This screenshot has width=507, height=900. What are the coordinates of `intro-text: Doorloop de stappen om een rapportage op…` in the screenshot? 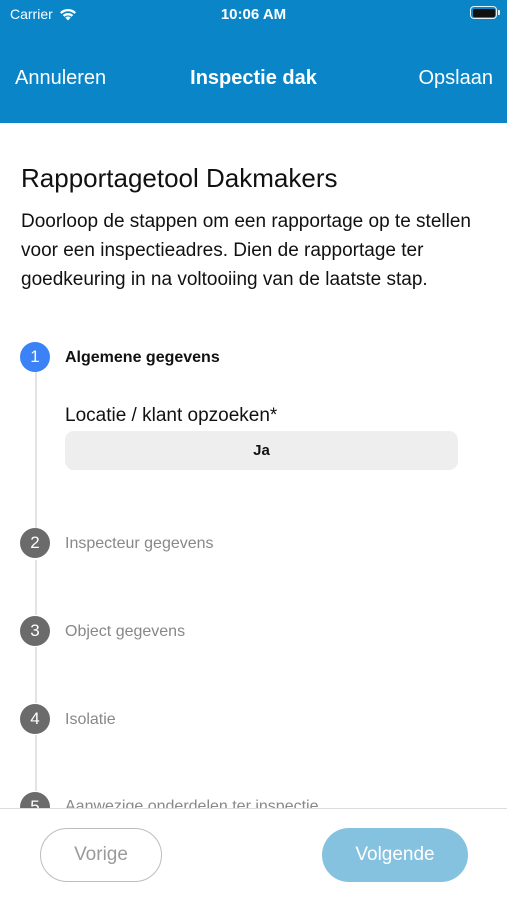 It's located at (246, 250).